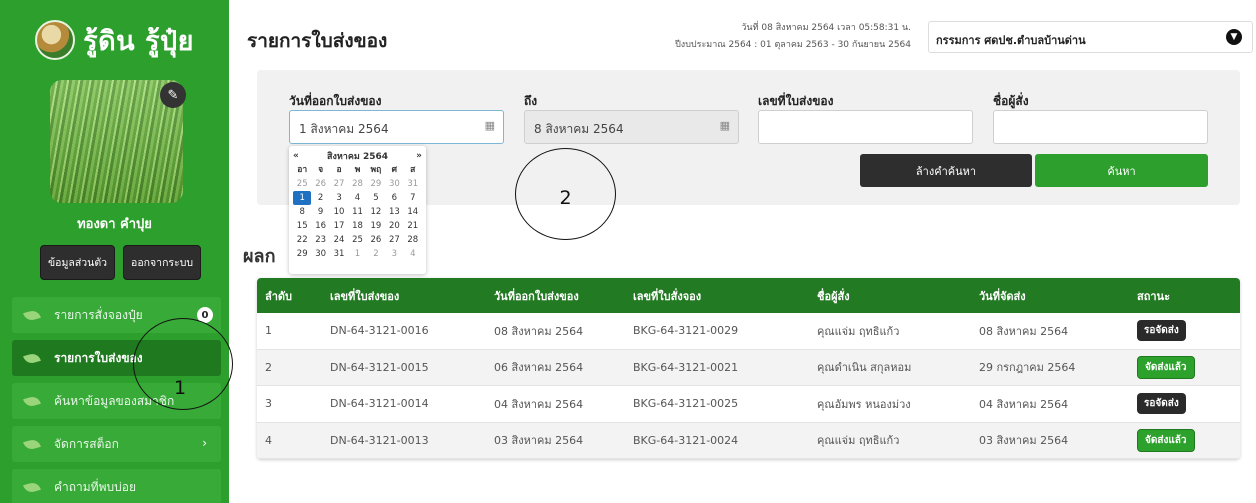  Describe the element at coordinates (116, 444) in the screenshot. I see `sidebar-item-stock: จัดการสต็อก ›` at that location.